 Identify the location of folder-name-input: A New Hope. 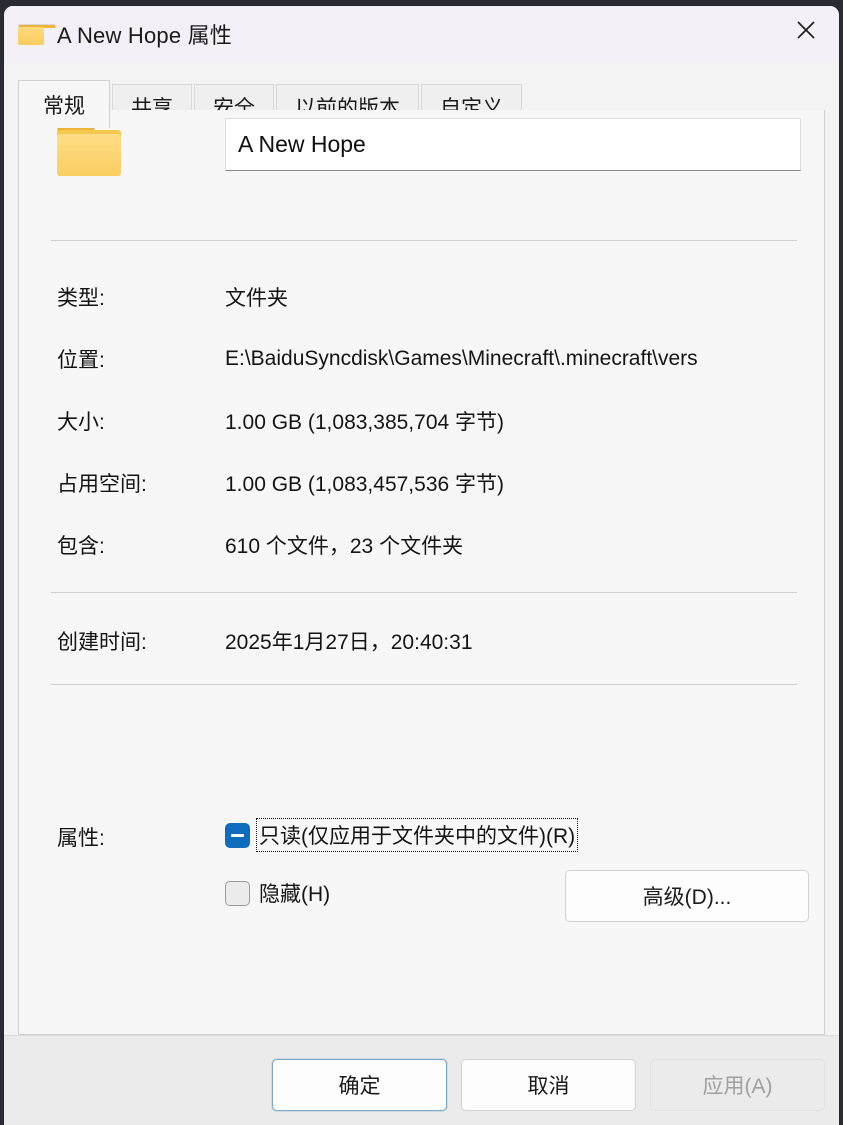
(513, 144).